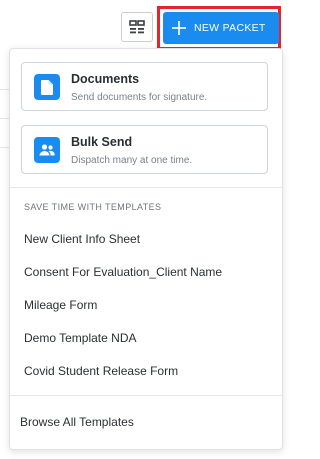 This screenshot has height=459, width=320. Describe the element at coordinates (77, 422) in the screenshot. I see `browse-all-templates-link: Browse All Templates` at that location.